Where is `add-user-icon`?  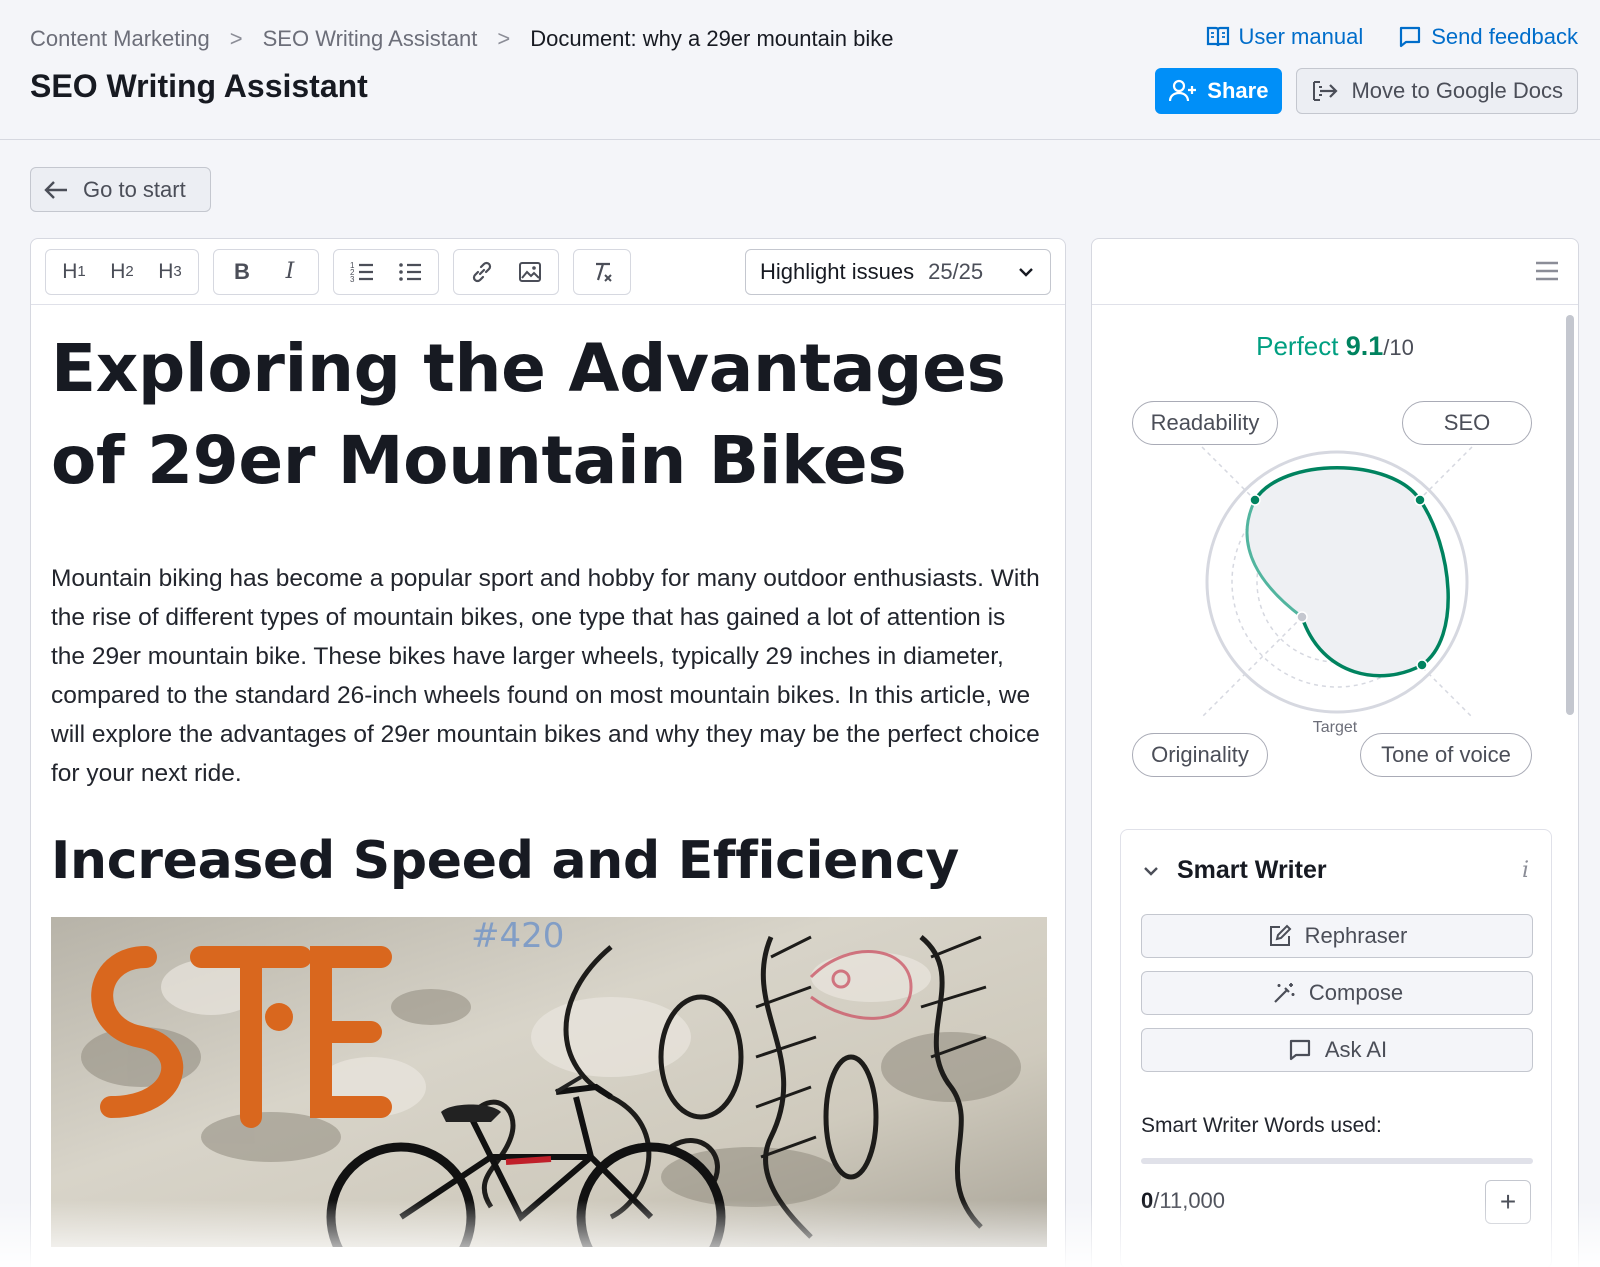
add-user-icon is located at coordinates (1183, 90).